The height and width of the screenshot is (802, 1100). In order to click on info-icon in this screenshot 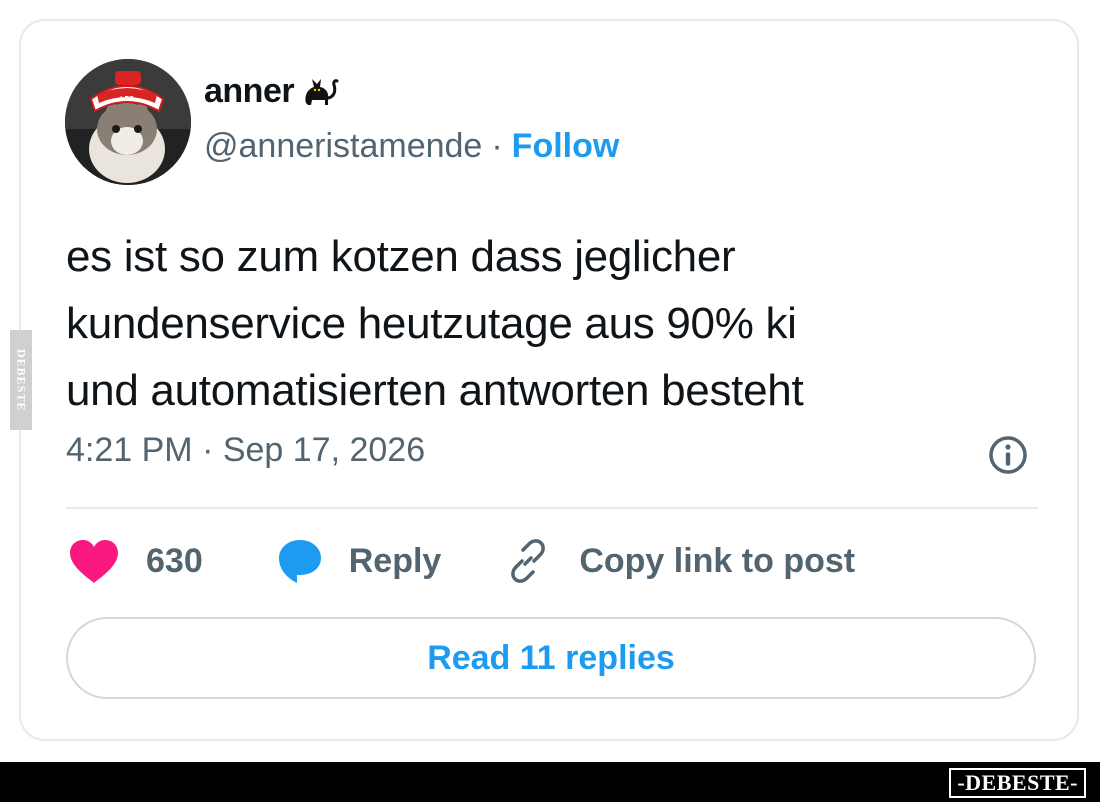, I will do `click(1008, 455)`.